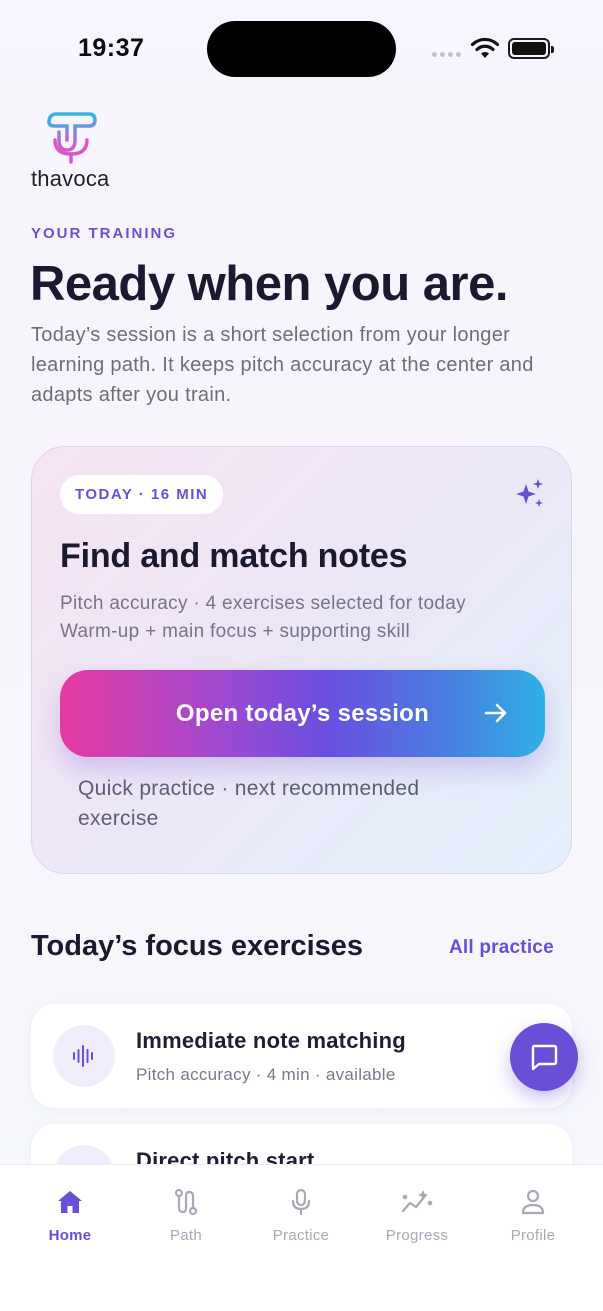 This screenshot has width=603, height=1311. What do you see at coordinates (70, 178) in the screenshot?
I see `brand-name: thavoca` at bounding box center [70, 178].